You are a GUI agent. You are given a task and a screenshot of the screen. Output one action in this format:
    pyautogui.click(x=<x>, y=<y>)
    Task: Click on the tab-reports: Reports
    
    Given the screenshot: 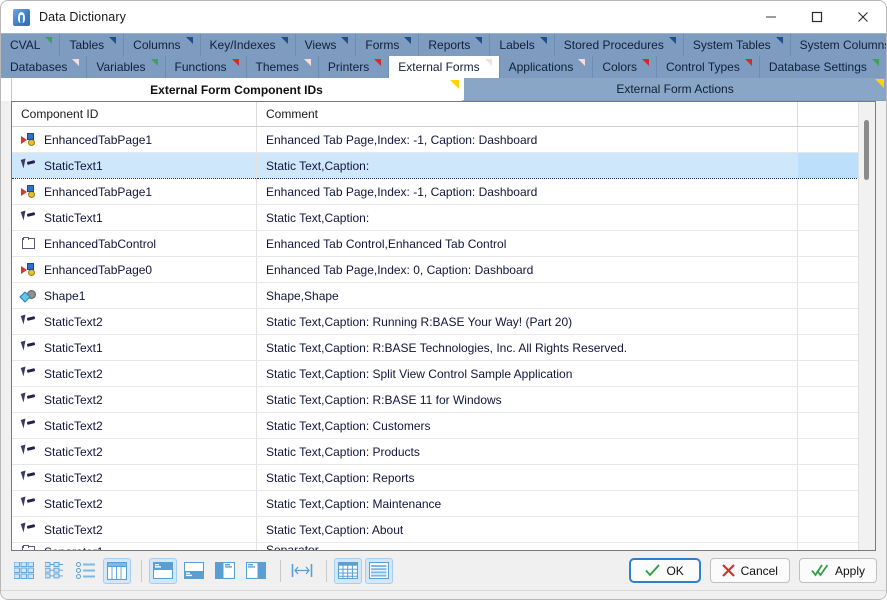 What is the action you would take?
    pyautogui.click(x=455, y=45)
    